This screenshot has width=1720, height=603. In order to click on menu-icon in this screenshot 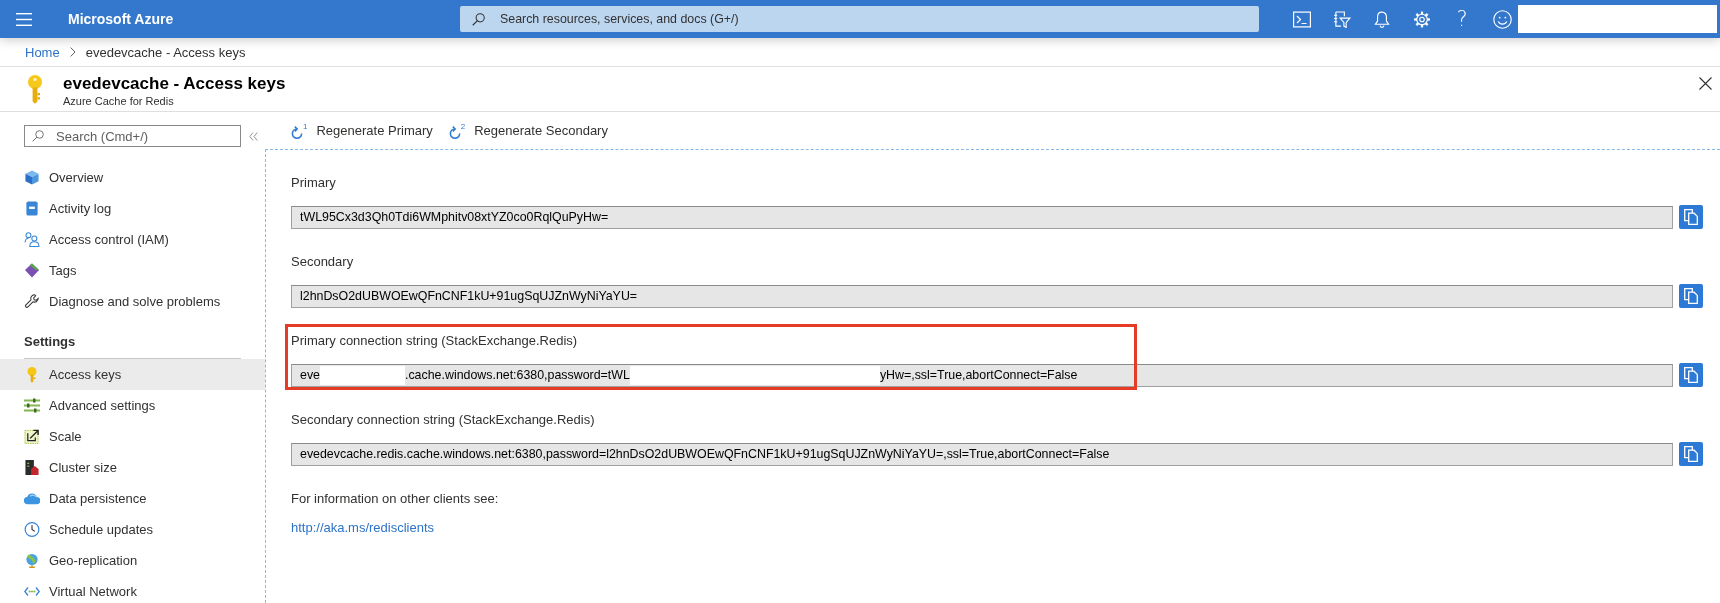, I will do `click(24, 19)`.